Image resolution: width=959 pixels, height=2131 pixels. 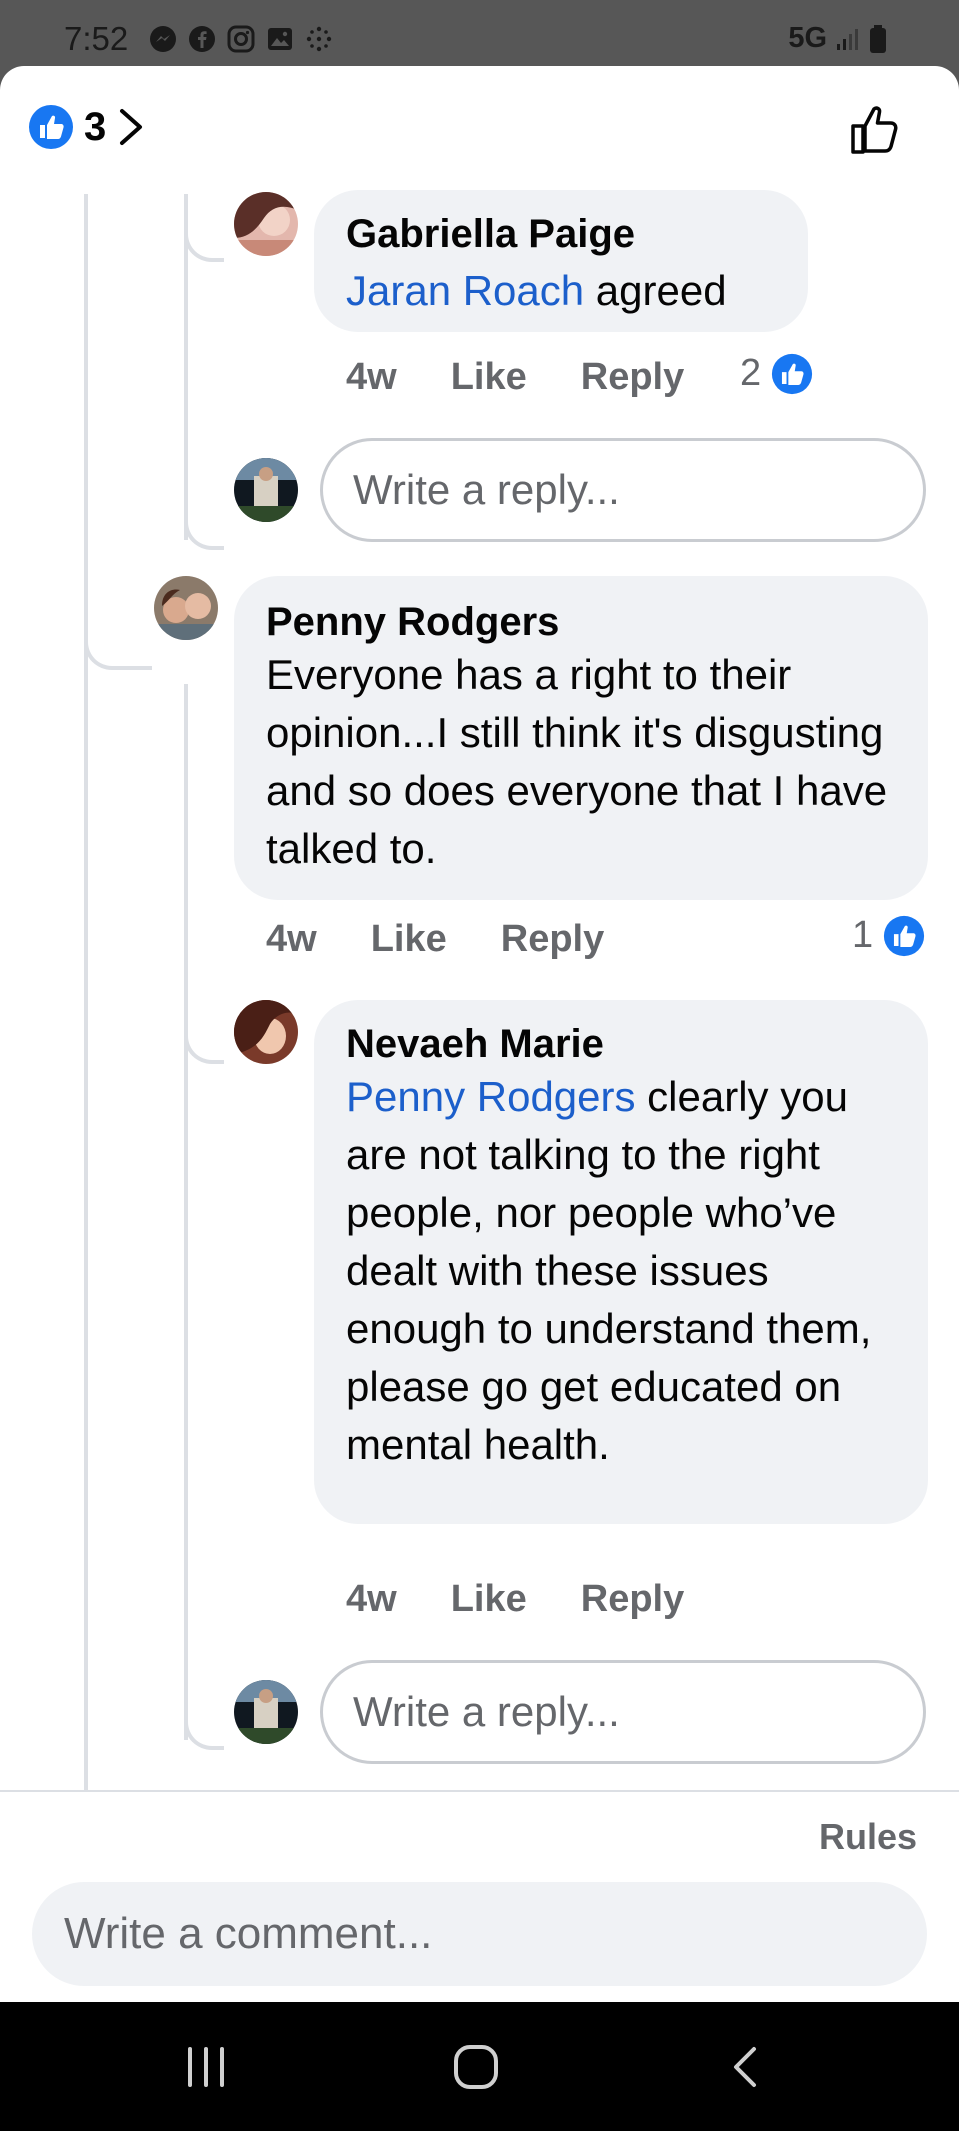 What do you see at coordinates (655, 290) in the screenshot?
I see `comment-body: agreed` at bounding box center [655, 290].